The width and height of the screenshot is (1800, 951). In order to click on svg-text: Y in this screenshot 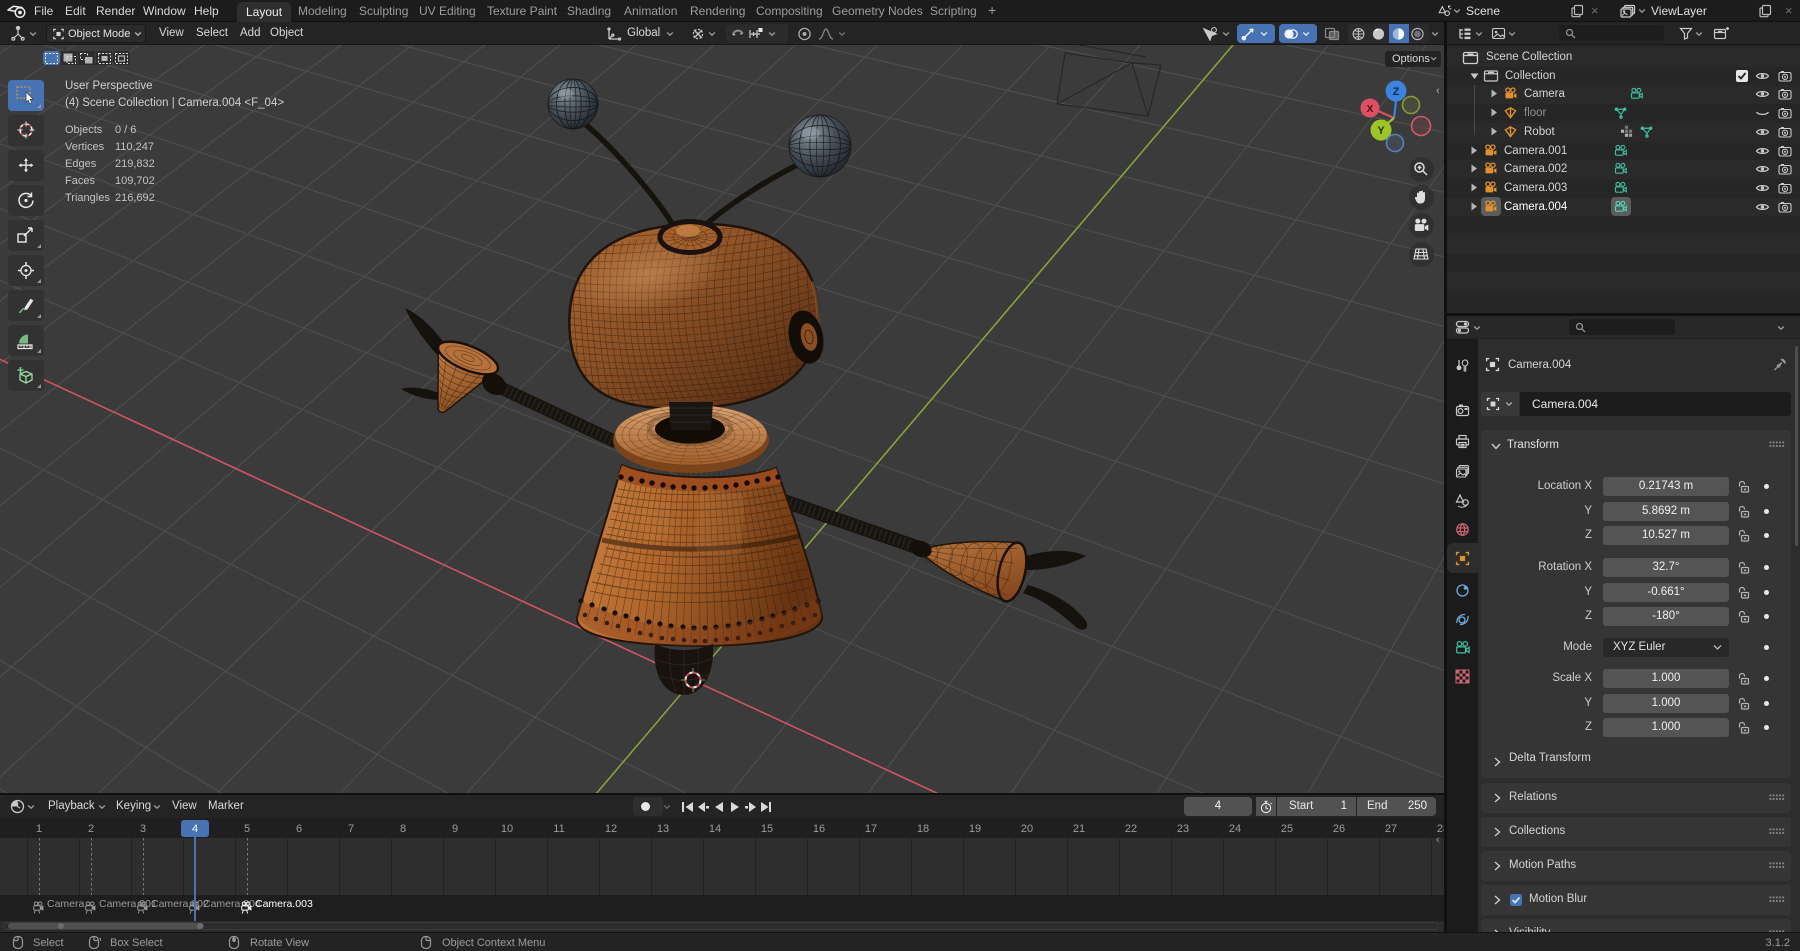, I will do `click(1381, 131)`.